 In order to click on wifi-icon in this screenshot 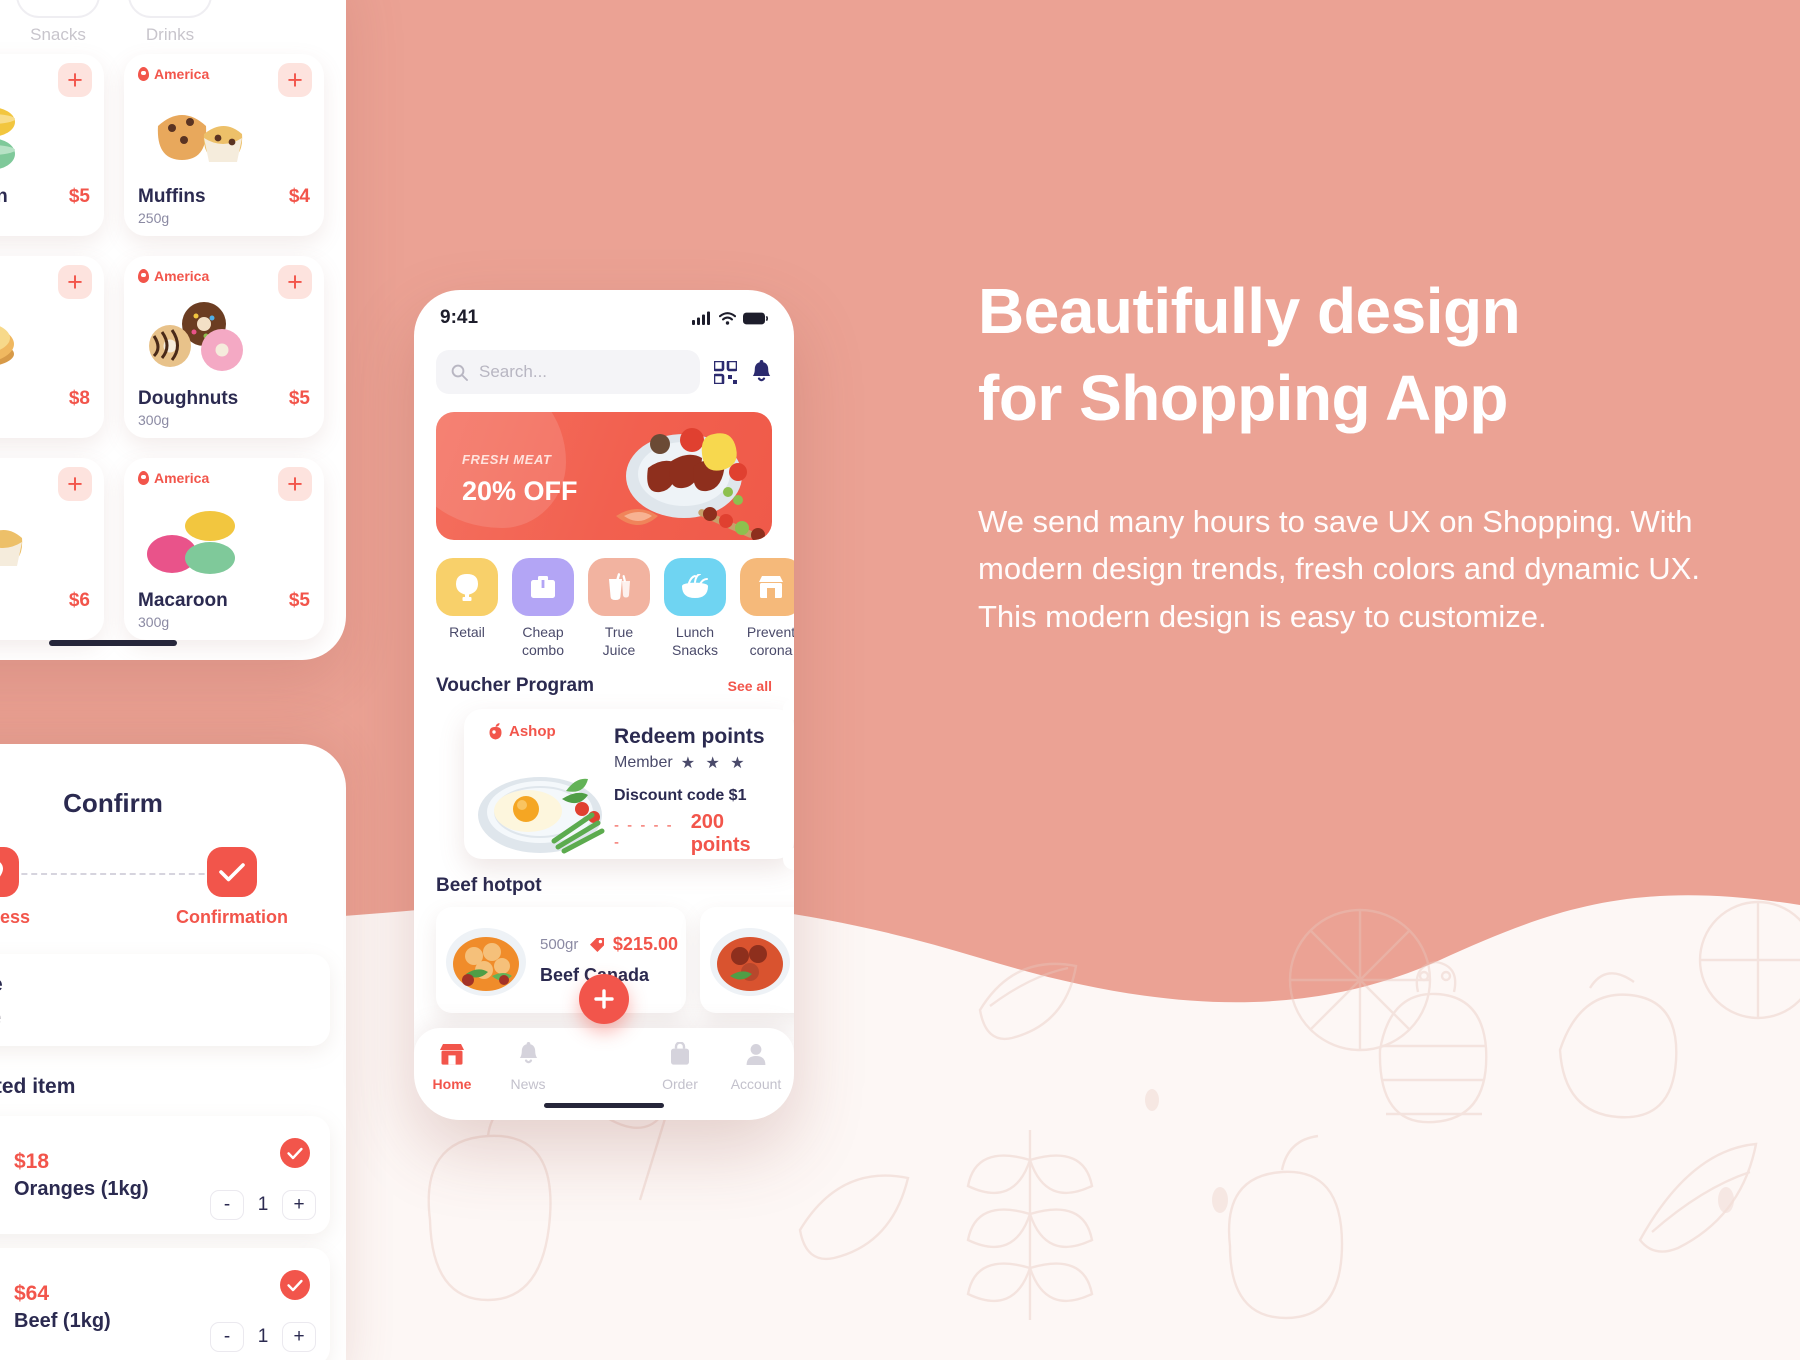, I will do `click(727, 318)`.